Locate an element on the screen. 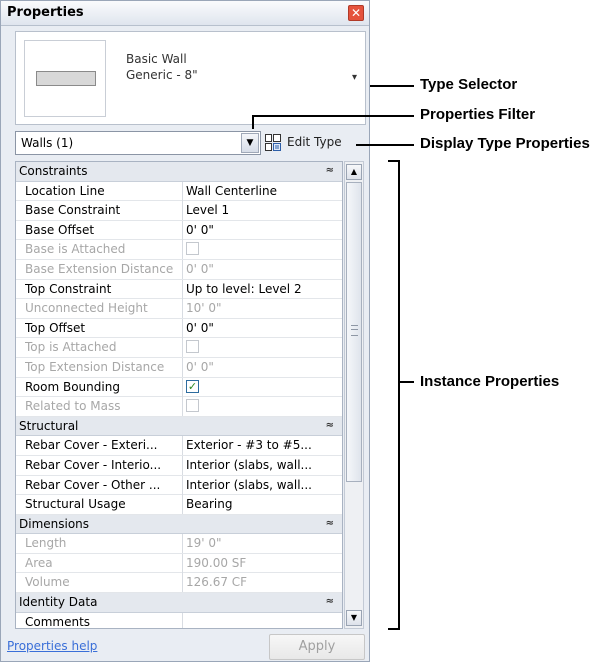 Image resolution: width=613 pixels, height=667 pixels. property-name: Location Line is located at coordinates (65, 190).